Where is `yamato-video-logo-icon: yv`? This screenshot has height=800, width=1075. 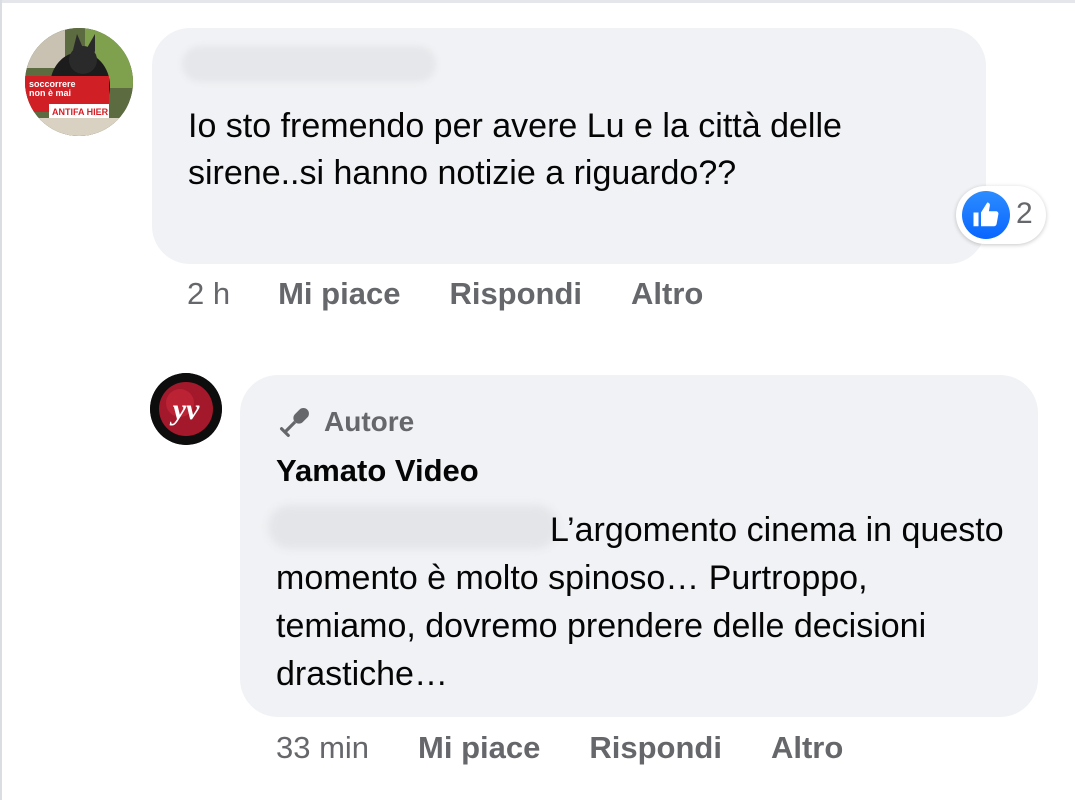 yamato-video-logo-icon: yv is located at coordinates (186, 409).